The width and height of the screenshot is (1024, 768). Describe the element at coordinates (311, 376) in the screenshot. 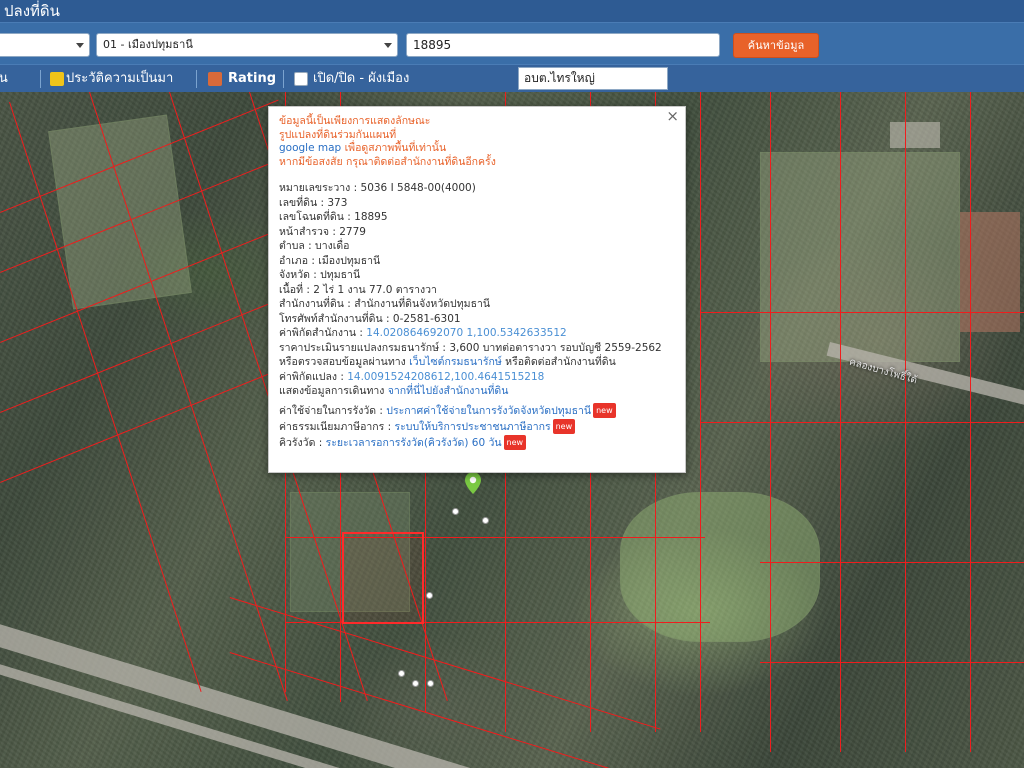

I see `detail-label: ค่าพิกัดแปลง :` at that location.